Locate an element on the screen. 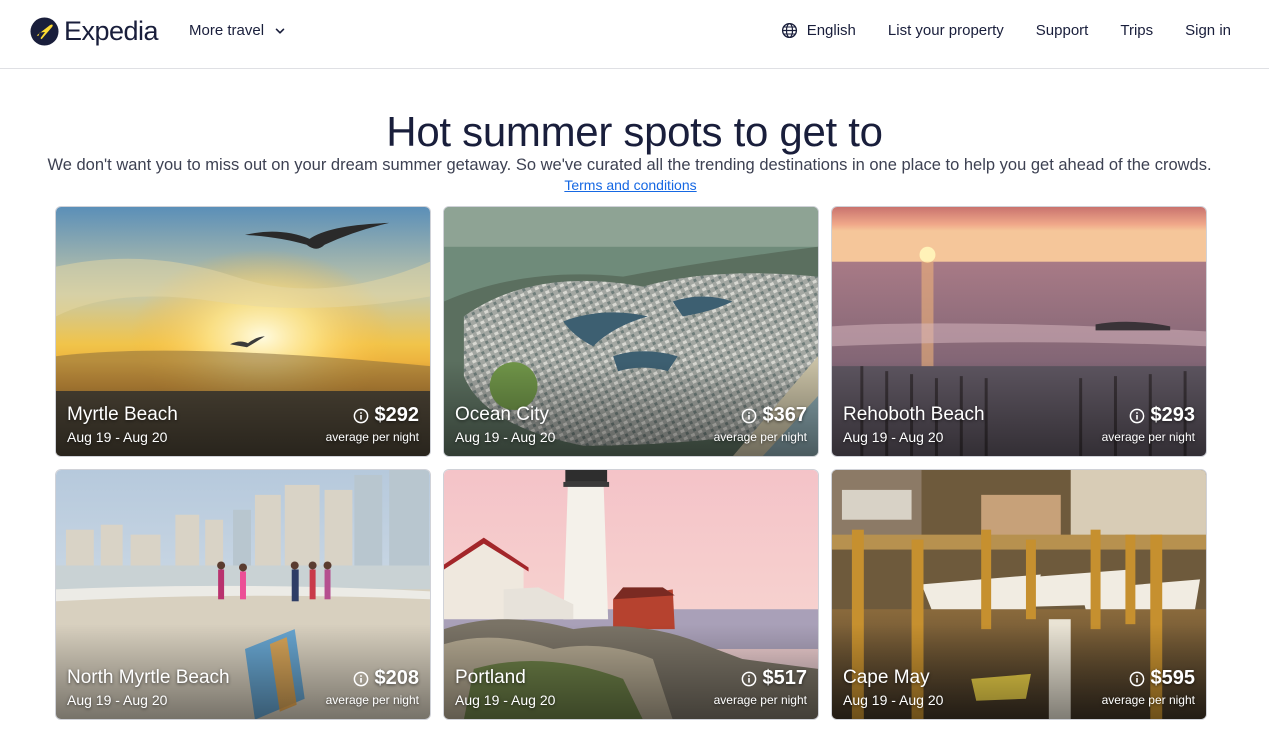 The image size is (1269, 730). destination-price: $517 is located at coordinates (785, 678).